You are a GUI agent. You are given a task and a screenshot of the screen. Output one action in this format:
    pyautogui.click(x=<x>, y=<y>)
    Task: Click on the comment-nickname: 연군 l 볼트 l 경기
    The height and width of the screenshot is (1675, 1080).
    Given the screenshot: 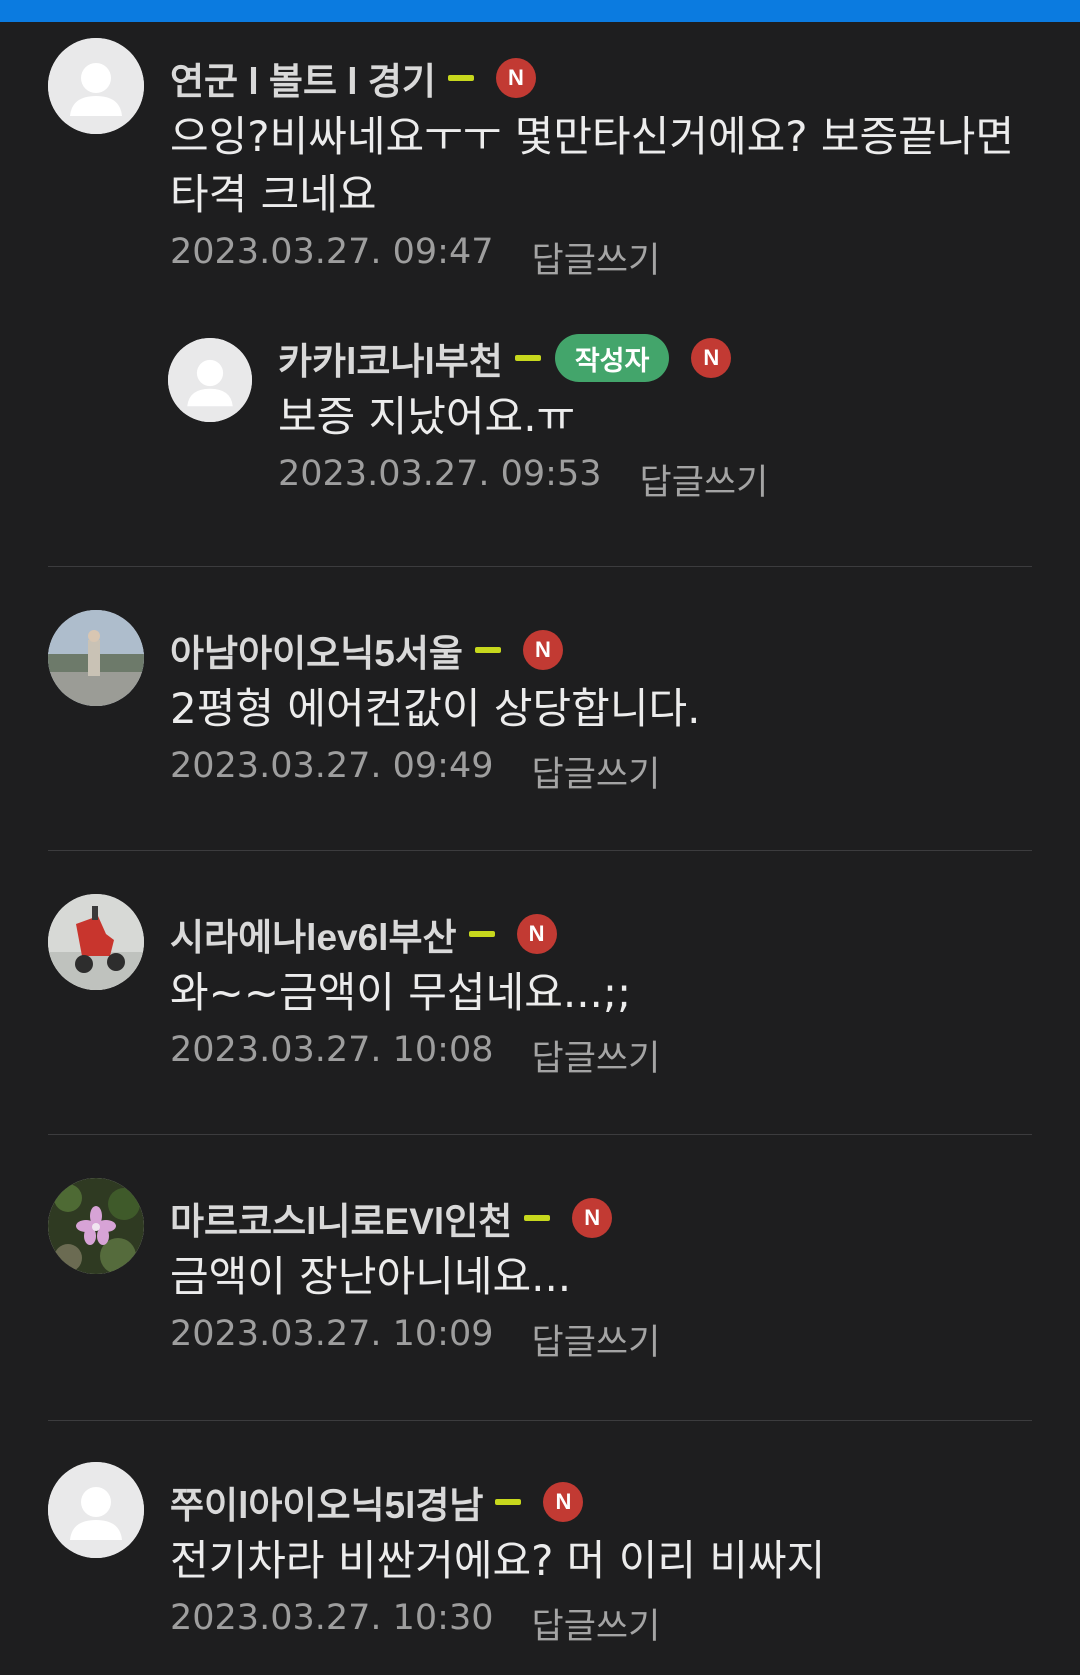 What is the action you would take?
    pyautogui.click(x=303, y=78)
    